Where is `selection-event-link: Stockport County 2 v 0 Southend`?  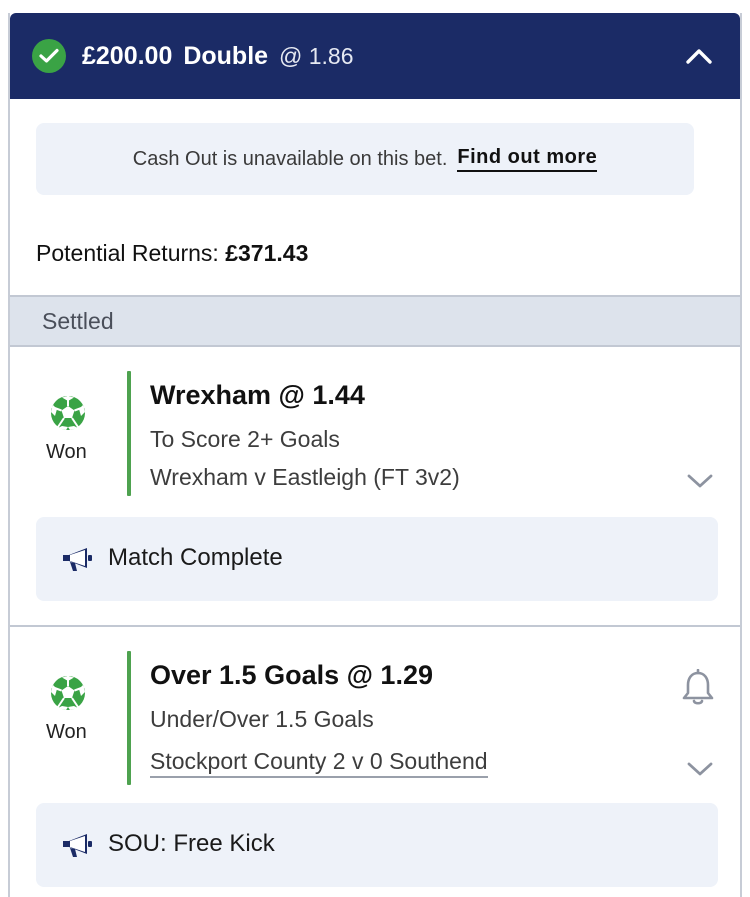 selection-event-link: Stockport County 2 v 0 Southend is located at coordinates (319, 763).